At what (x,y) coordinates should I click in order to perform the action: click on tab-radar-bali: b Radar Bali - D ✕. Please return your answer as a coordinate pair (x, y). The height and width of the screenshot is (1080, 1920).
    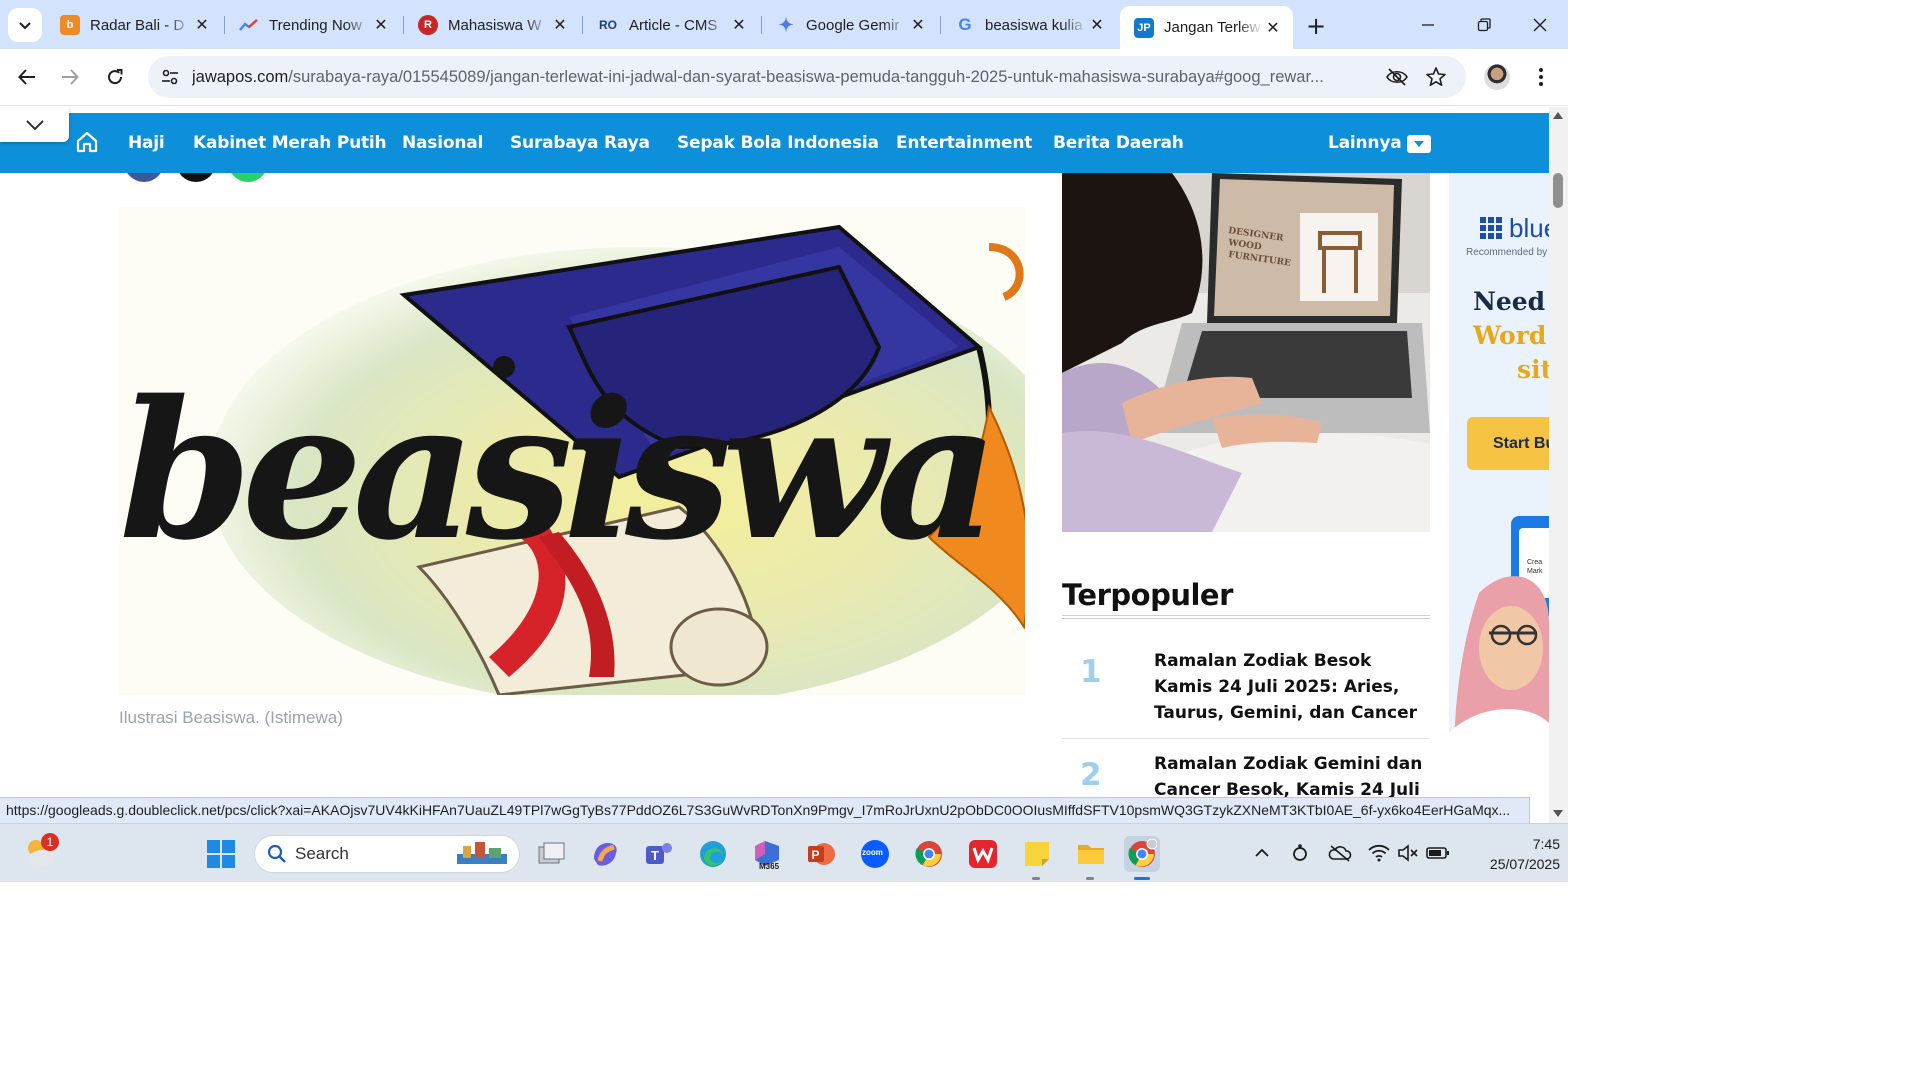
    Looking at the image, I should click on (134, 25).